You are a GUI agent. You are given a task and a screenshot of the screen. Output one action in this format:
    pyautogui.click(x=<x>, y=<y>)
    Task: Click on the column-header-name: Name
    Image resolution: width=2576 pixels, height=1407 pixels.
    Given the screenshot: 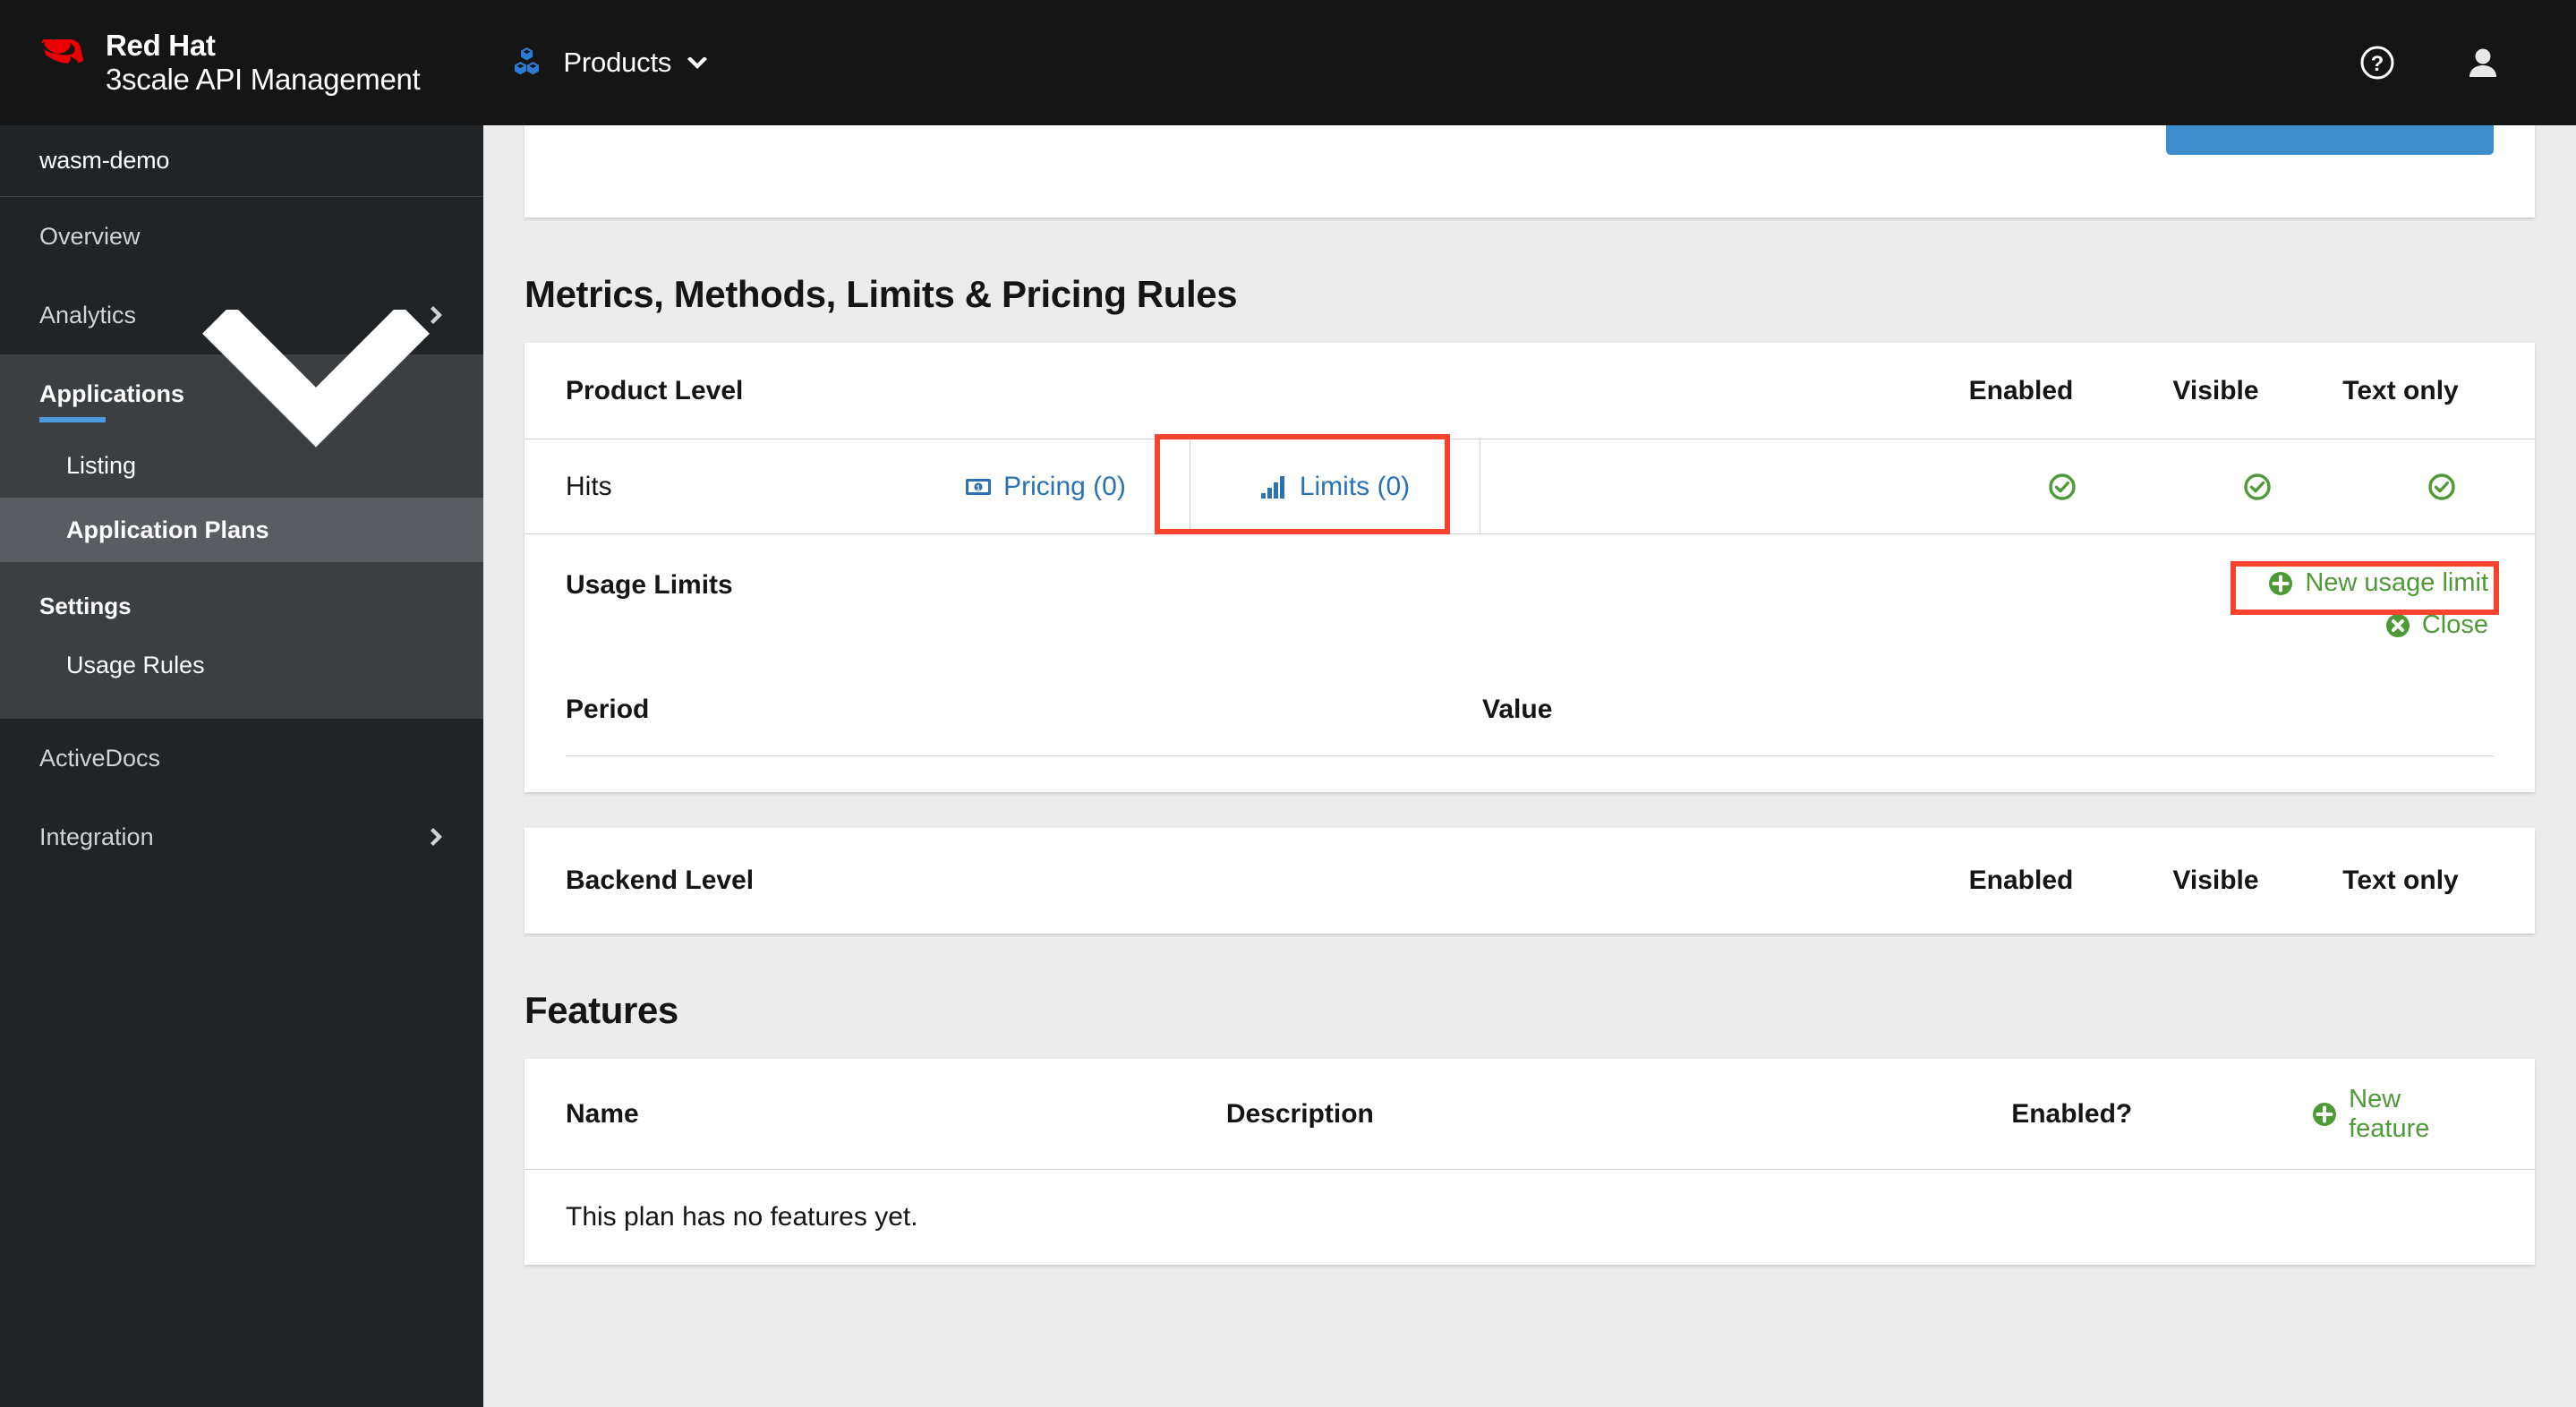 What is the action you would take?
    pyautogui.click(x=602, y=1113)
    